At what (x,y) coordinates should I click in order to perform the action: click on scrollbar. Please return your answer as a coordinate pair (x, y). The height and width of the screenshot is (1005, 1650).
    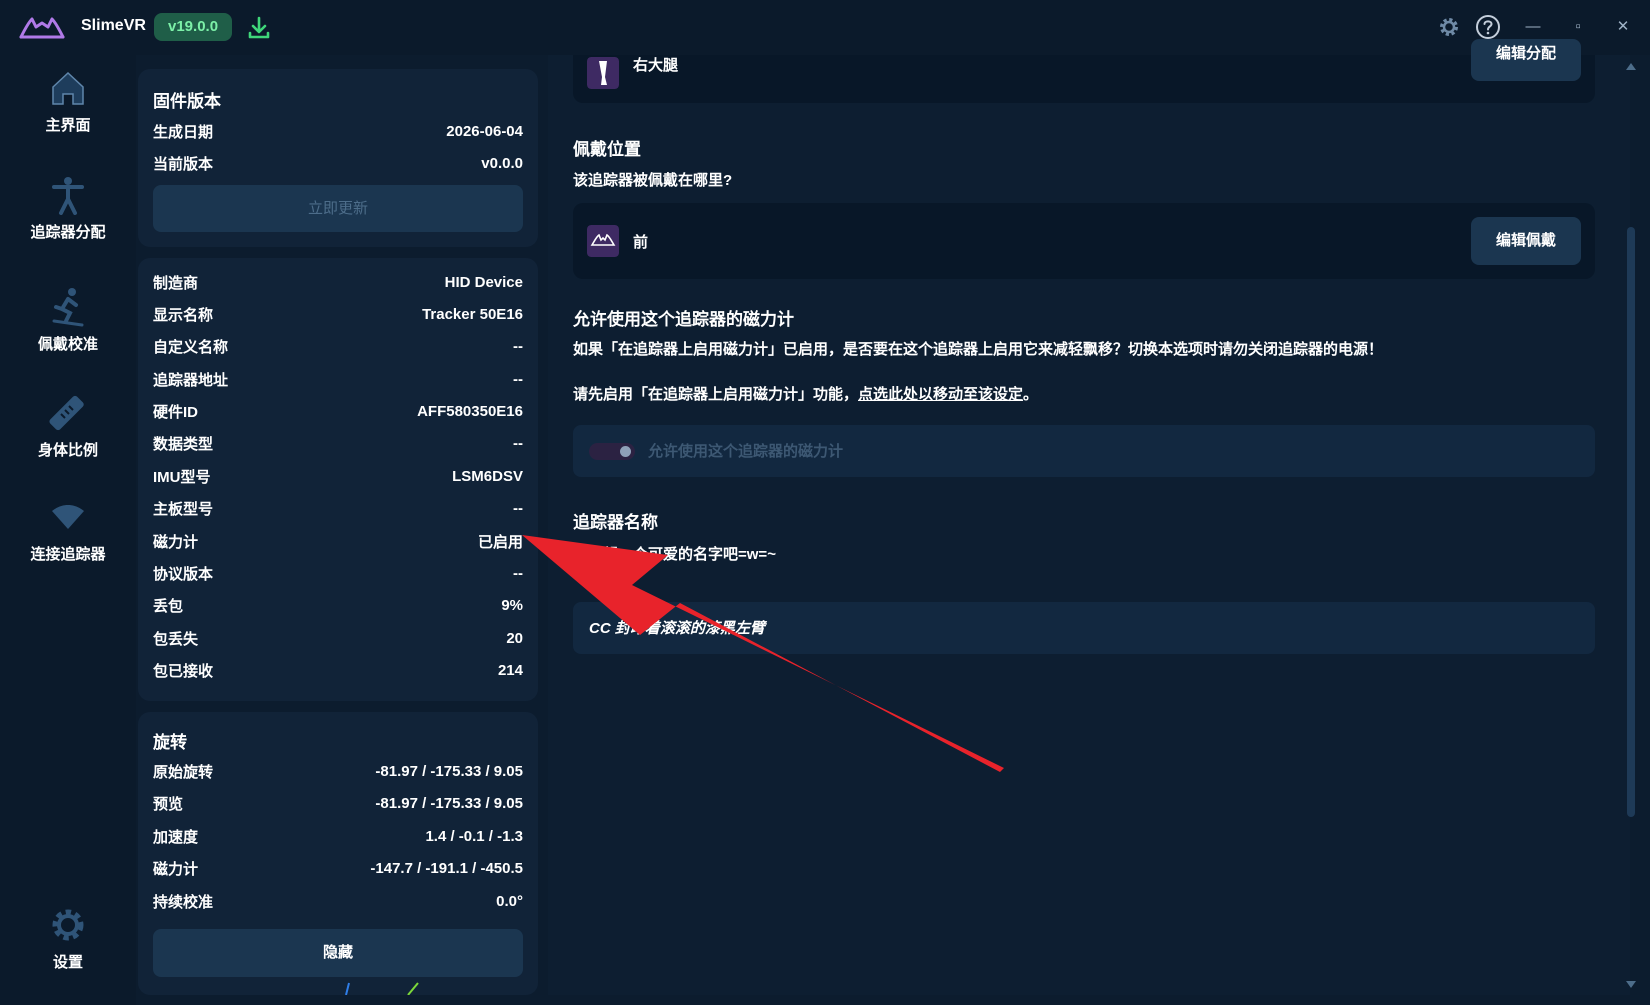
    Looking at the image, I should click on (1631, 525).